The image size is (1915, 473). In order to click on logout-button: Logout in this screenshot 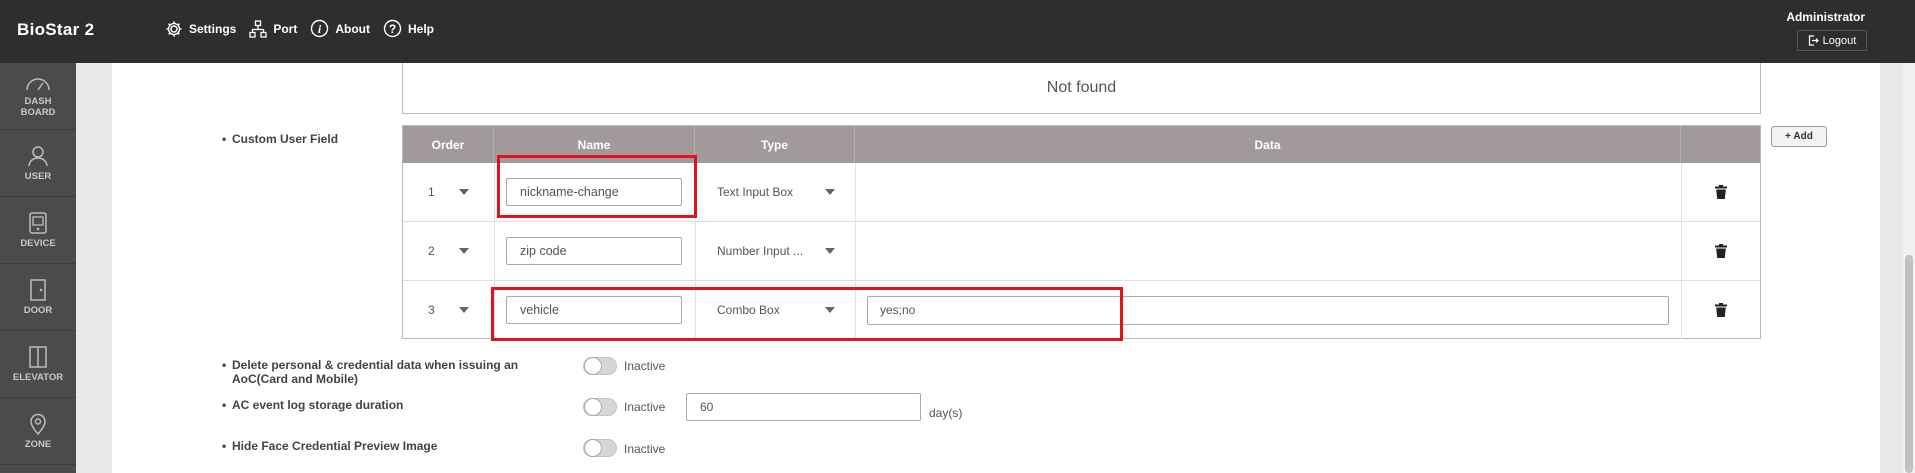, I will do `click(1832, 40)`.